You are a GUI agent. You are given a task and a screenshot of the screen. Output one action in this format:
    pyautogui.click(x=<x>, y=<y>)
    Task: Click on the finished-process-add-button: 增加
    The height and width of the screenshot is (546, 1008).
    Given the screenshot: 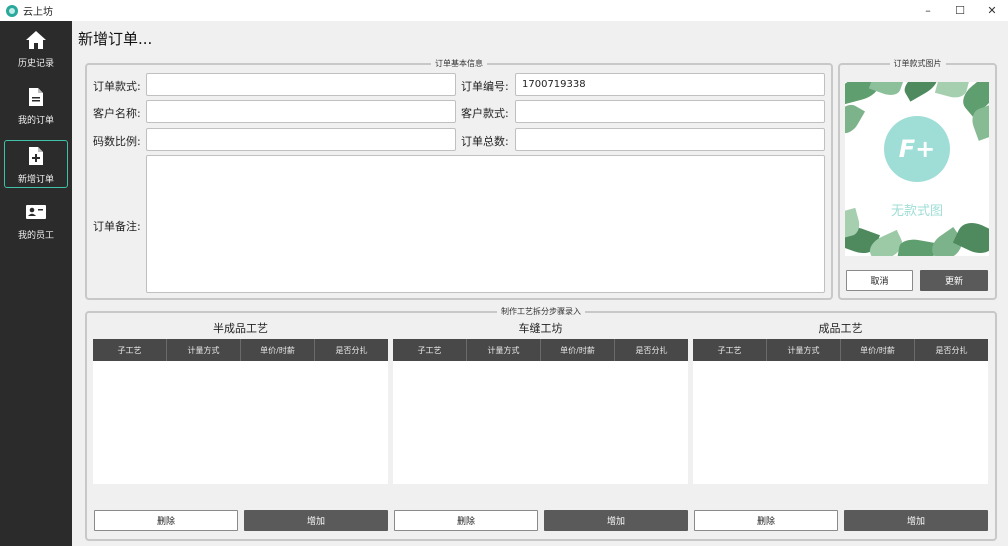 What is the action you would take?
    pyautogui.click(x=916, y=520)
    